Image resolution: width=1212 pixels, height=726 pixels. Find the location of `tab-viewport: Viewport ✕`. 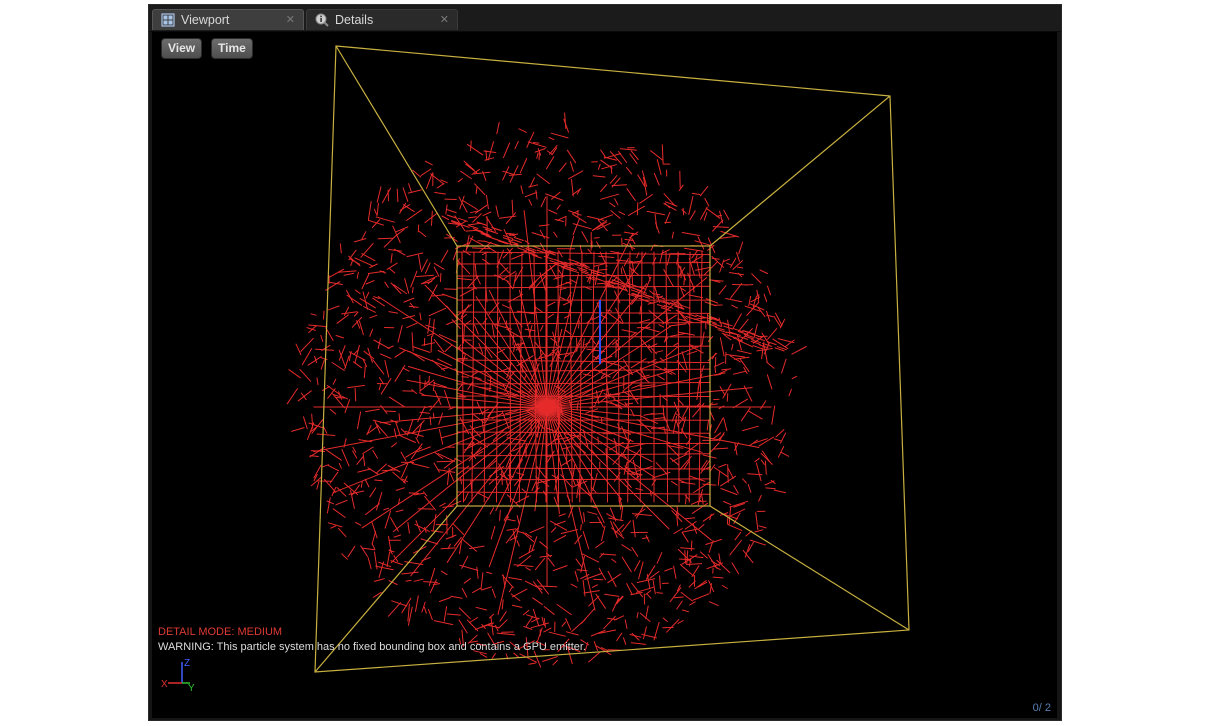

tab-viewport: Viewport ✕ is located at coordinates (228, 19).